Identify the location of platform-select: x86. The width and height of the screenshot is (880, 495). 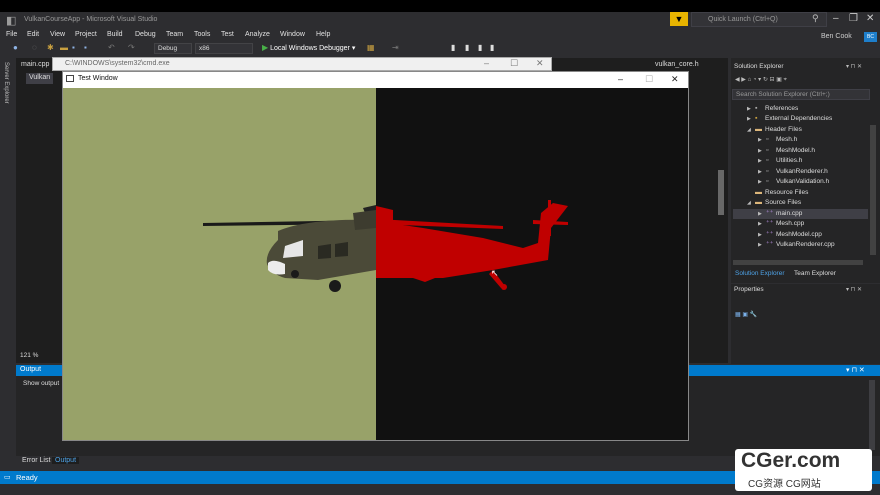
(224, 48).